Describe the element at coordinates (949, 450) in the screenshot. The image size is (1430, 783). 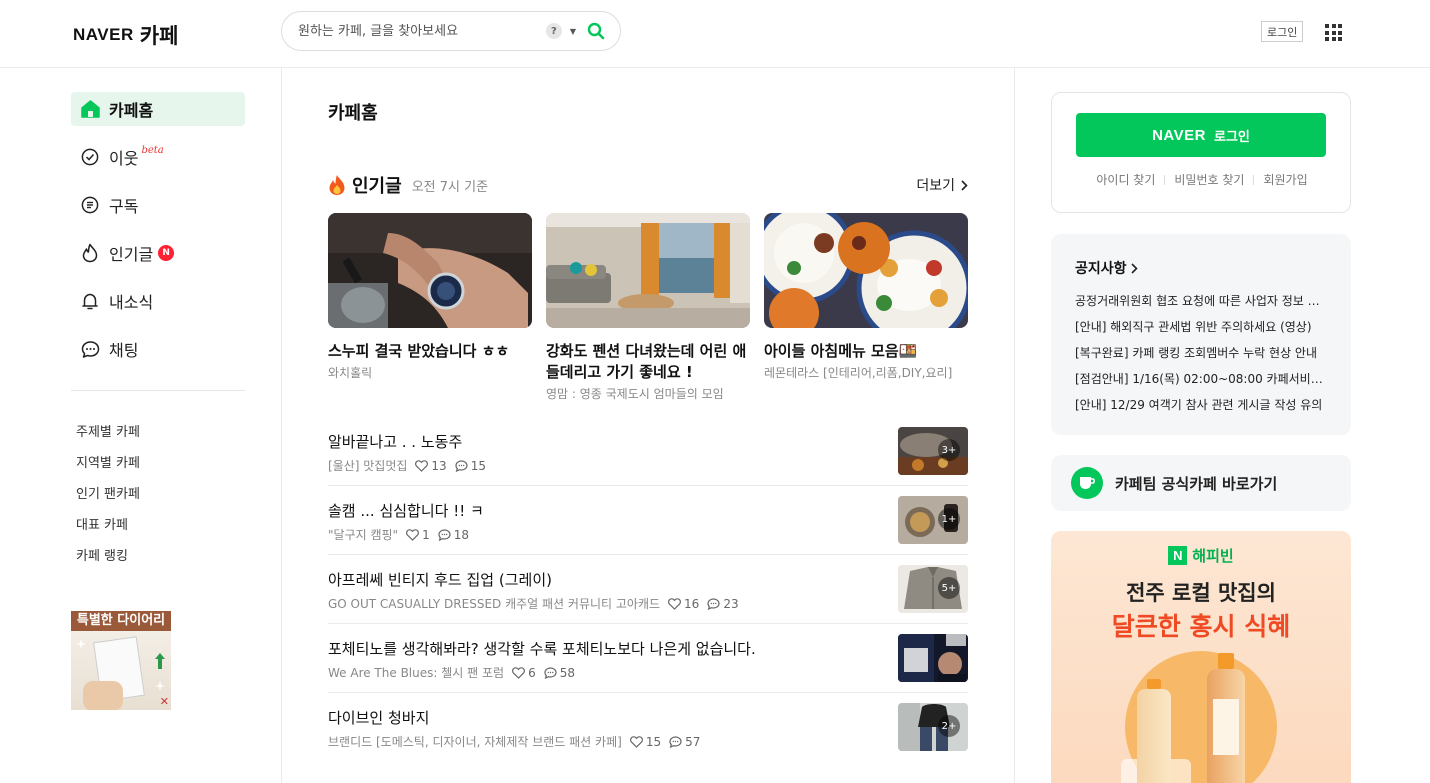
I see `image-count-badge: 3+` at that location.